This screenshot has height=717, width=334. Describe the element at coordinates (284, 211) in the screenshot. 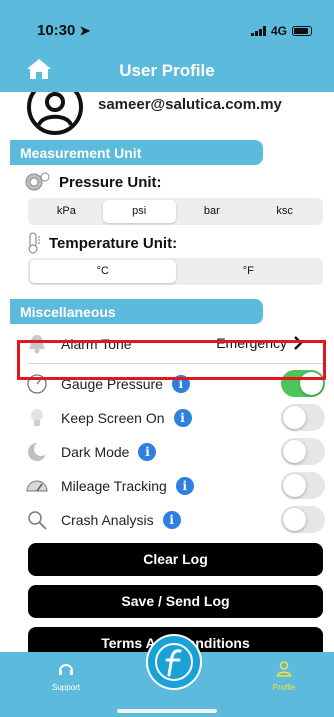

I see `pressure-option-ksc: ksc` at that location.